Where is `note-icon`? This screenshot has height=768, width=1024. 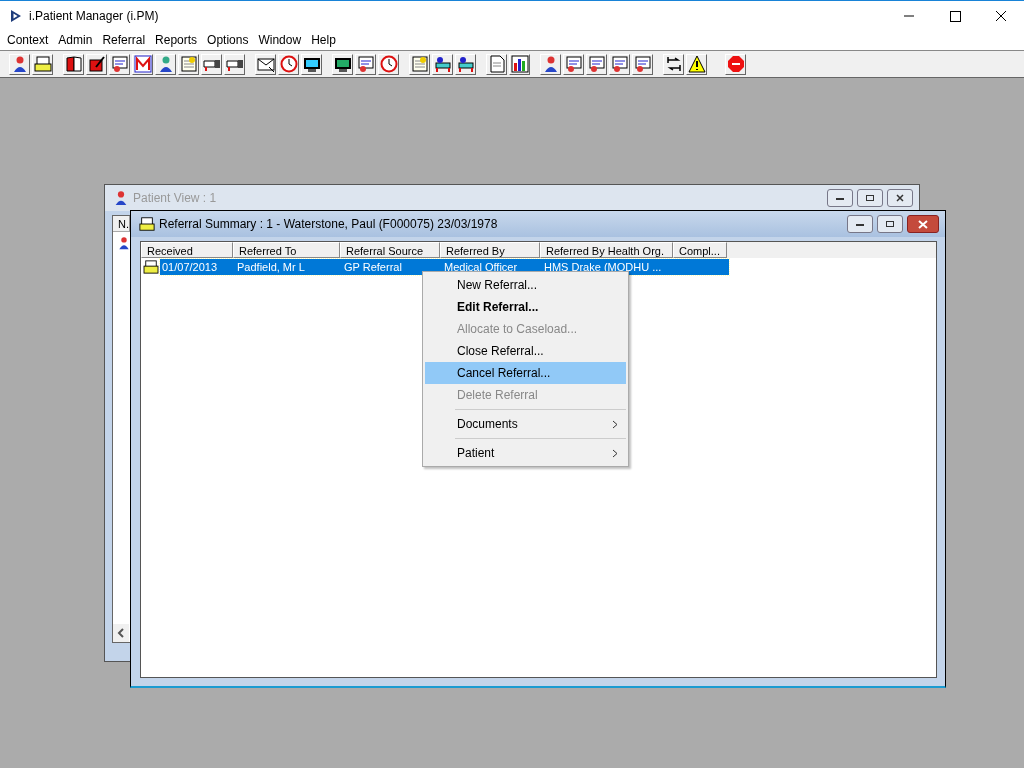
note-icon is located at coordinates (188, 64).